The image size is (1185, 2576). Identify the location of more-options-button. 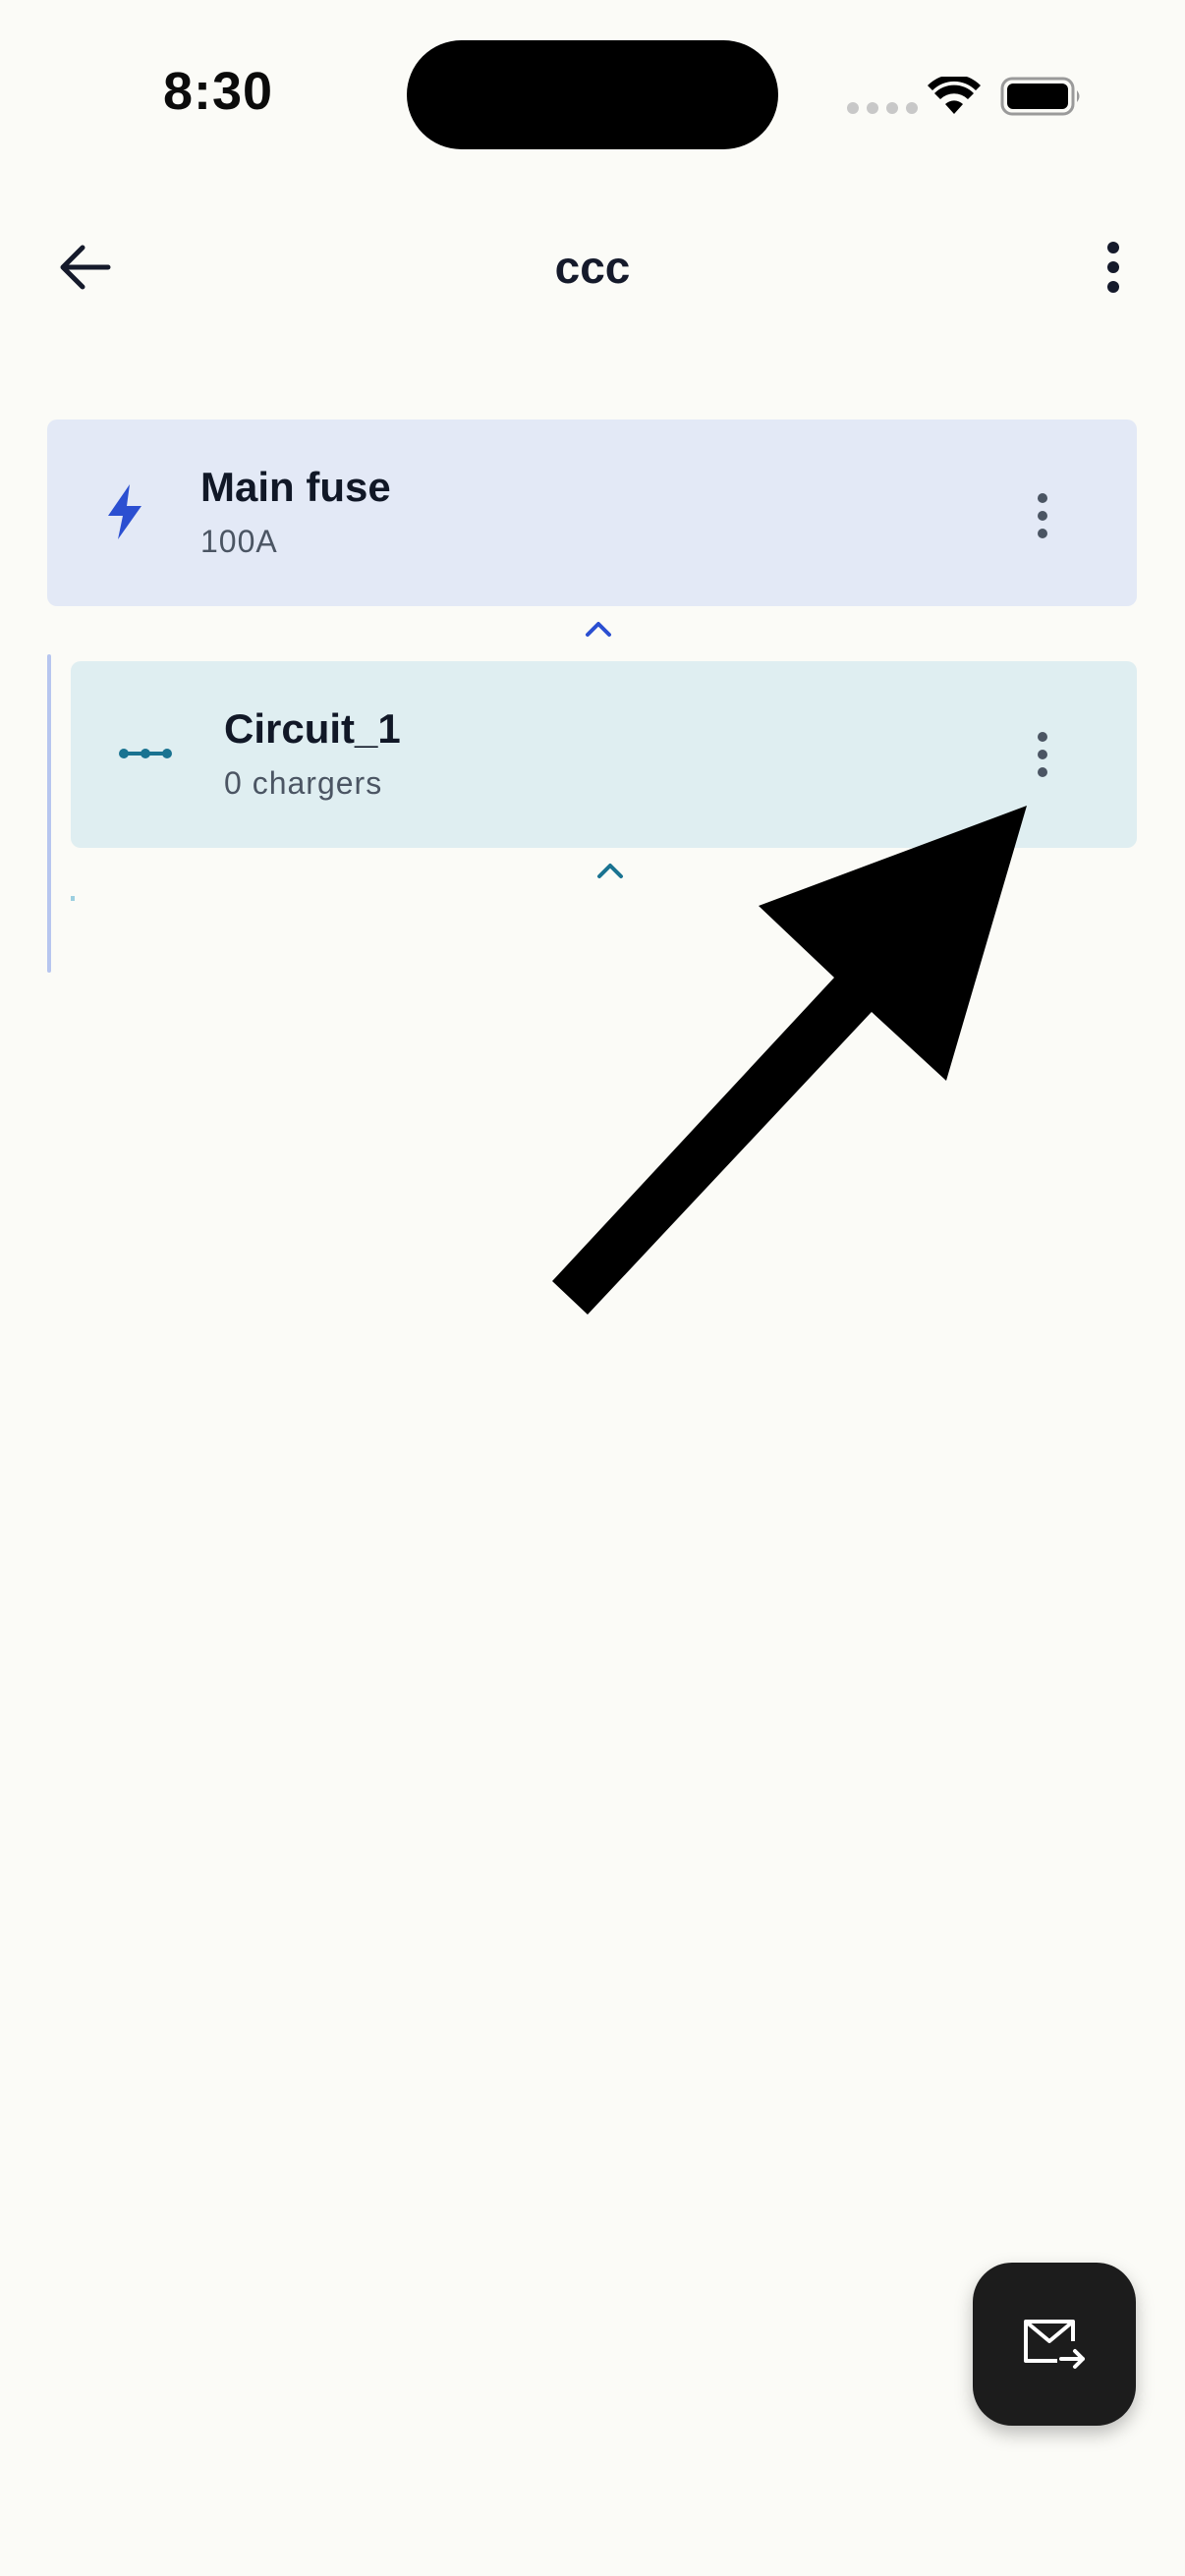
(1114, 267).